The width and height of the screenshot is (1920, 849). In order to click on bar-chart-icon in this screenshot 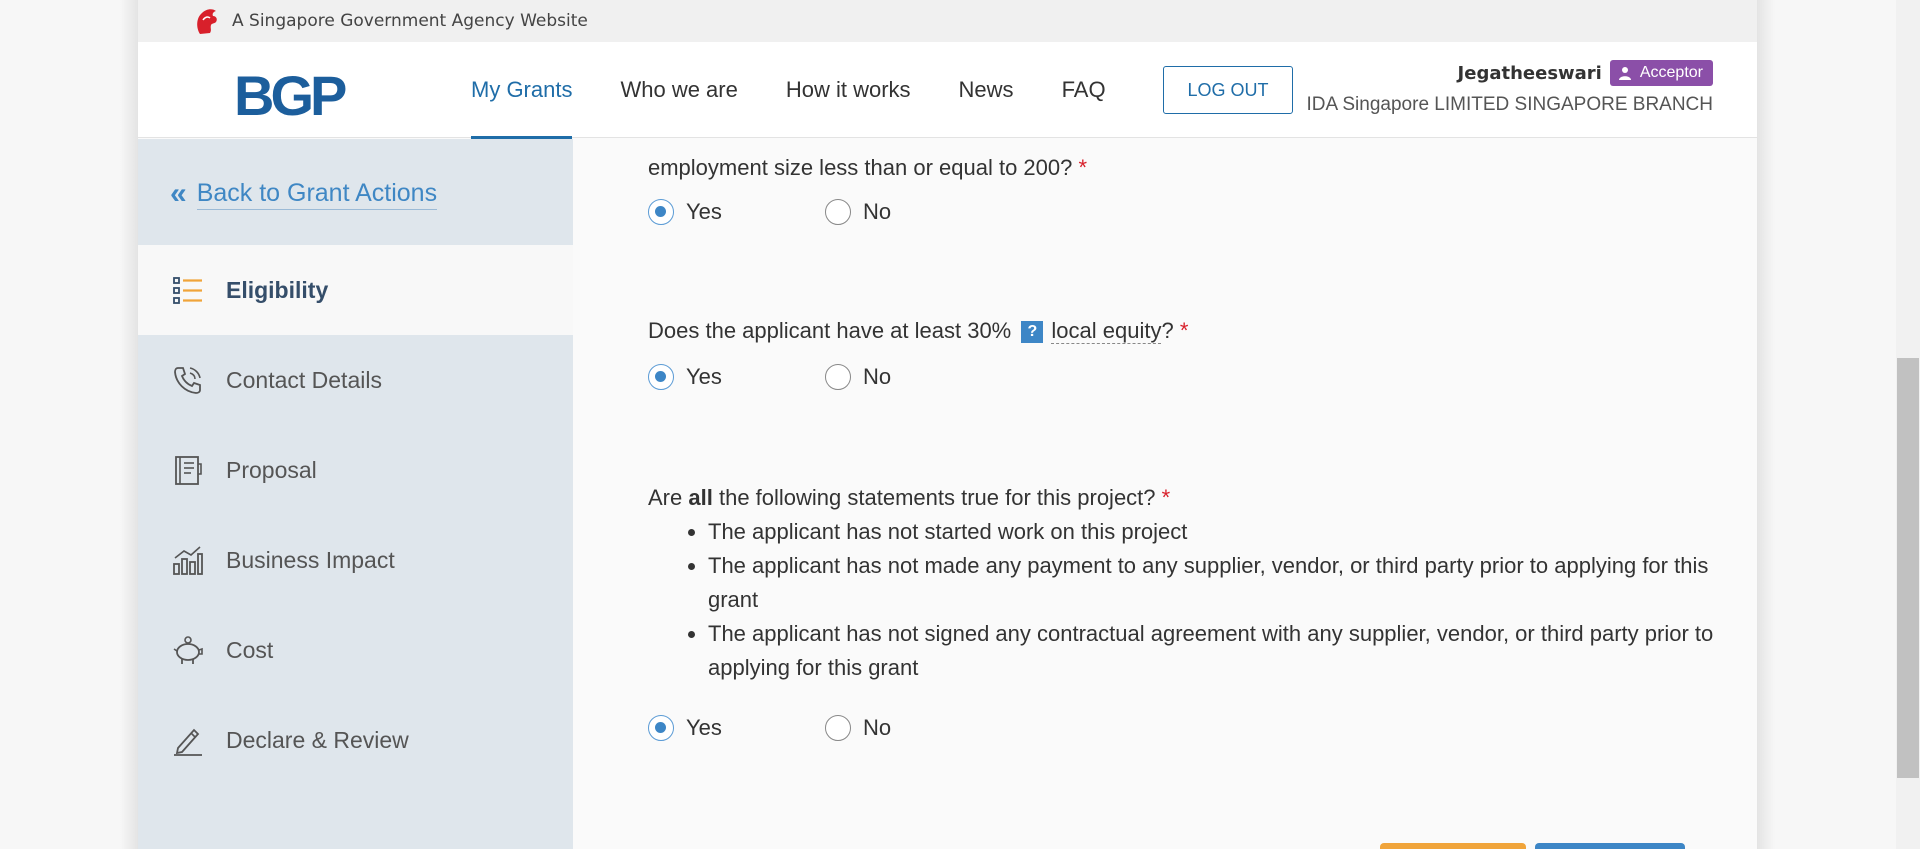, I will do `click(188, 560)`.